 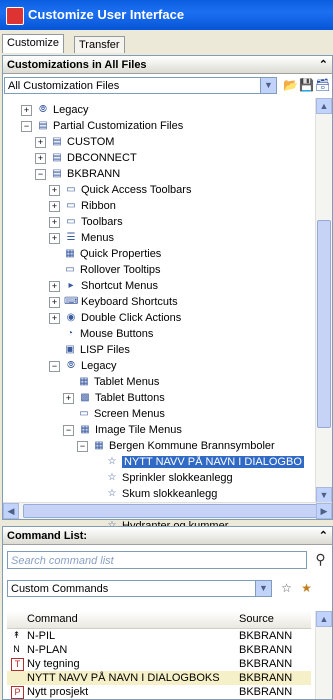 What do you see at coordinates (123, 678) in the screenshot?
I see `command-name: NYTT NAVV PÅ NAVN I DIALOGBOKS` at bounding box center [123, 678].